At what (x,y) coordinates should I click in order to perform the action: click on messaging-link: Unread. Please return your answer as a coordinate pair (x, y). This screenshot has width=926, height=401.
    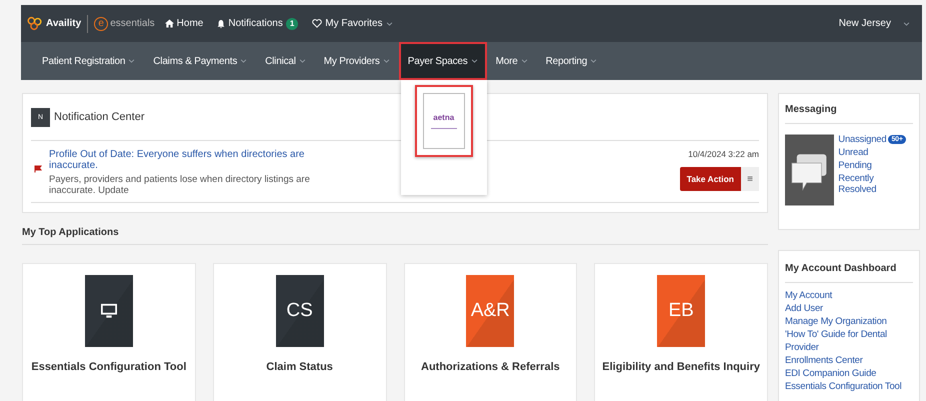
    Looking at the image, I should click on (875, 152).